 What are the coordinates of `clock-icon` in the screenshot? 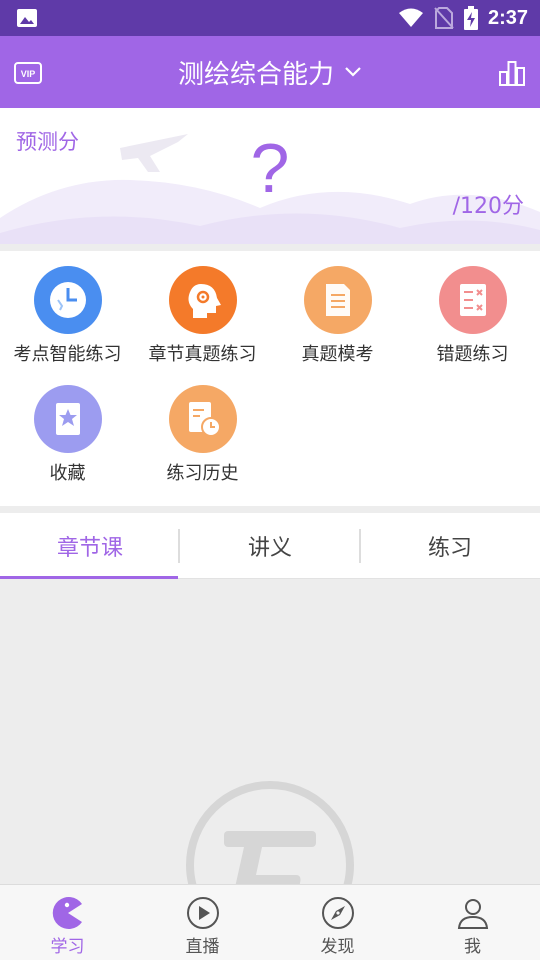 It's located at (67, 300).